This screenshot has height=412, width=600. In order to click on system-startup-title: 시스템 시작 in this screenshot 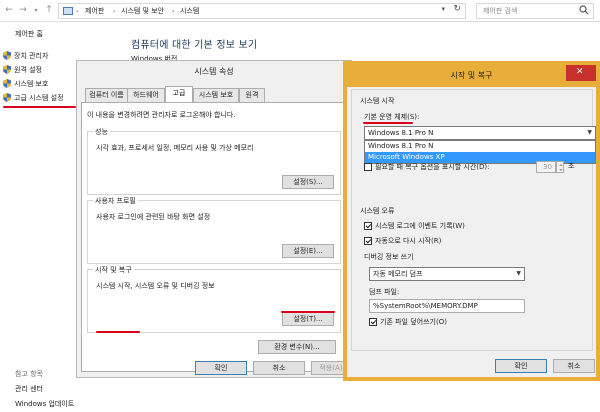, I will do `click(377, 101)`.